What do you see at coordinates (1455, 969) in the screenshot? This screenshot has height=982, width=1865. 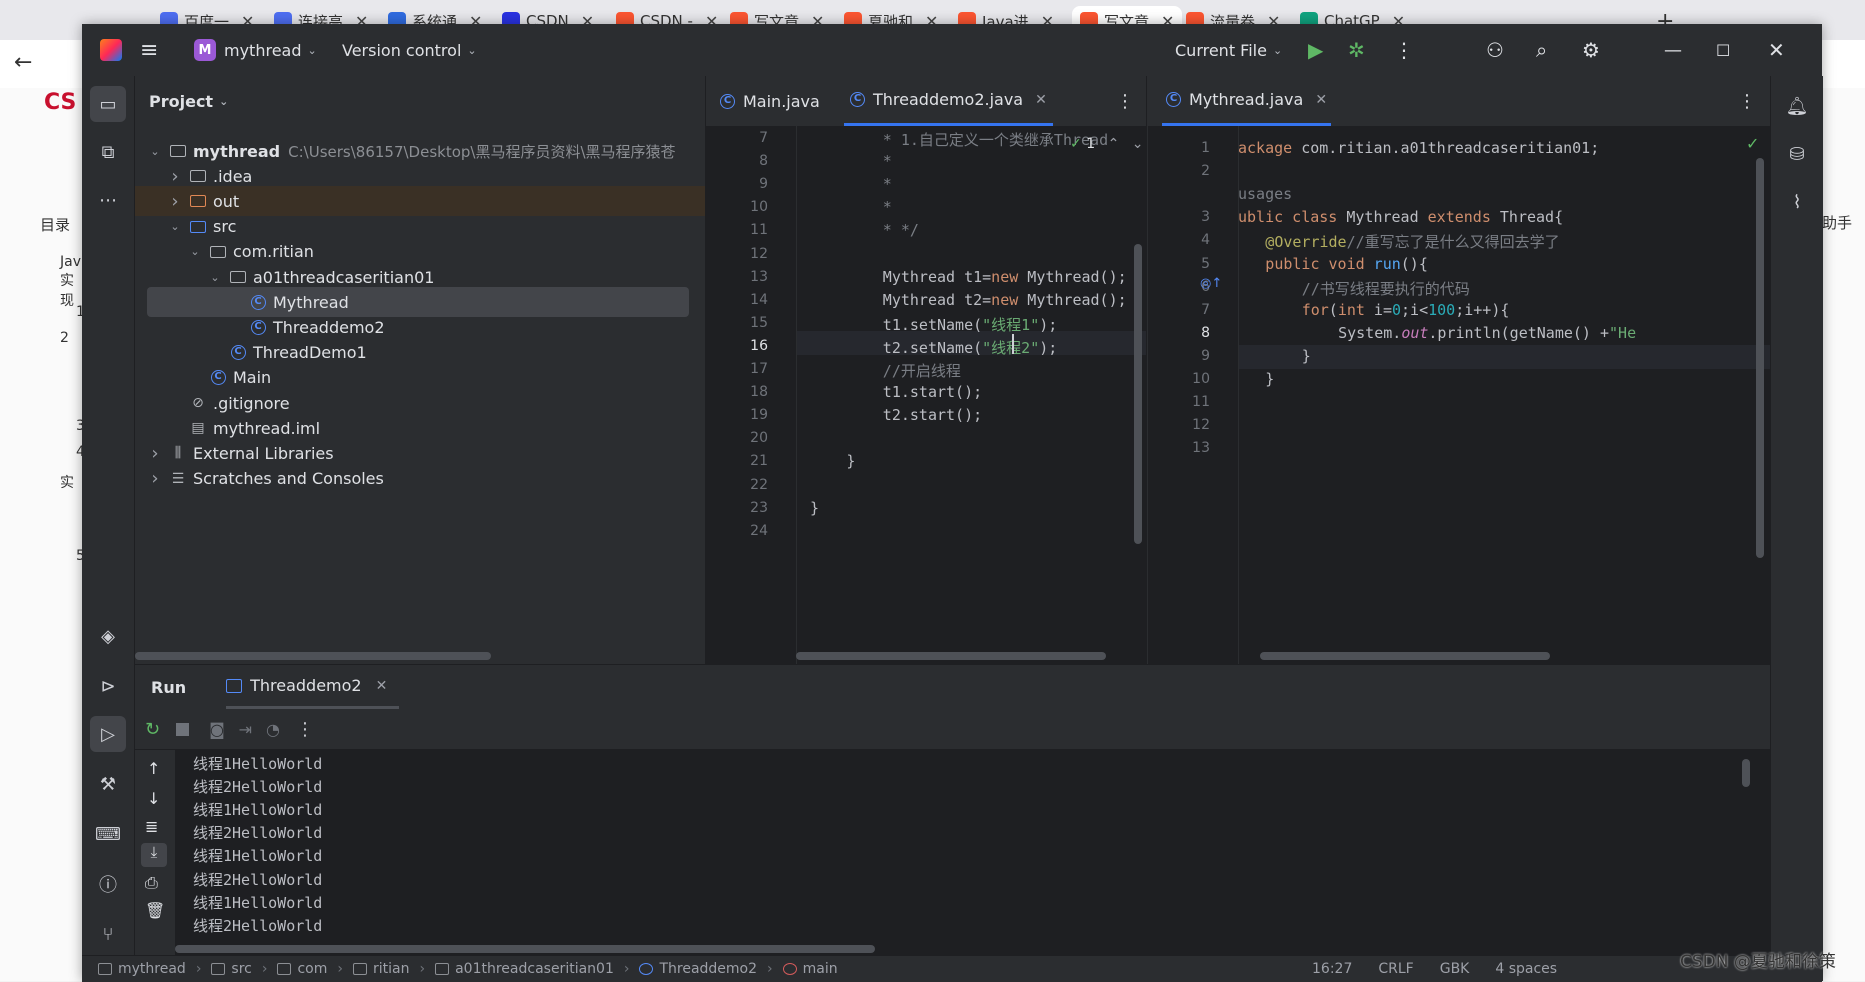 I see `file-encoding: GBK` at bounding box center [1455, 969].